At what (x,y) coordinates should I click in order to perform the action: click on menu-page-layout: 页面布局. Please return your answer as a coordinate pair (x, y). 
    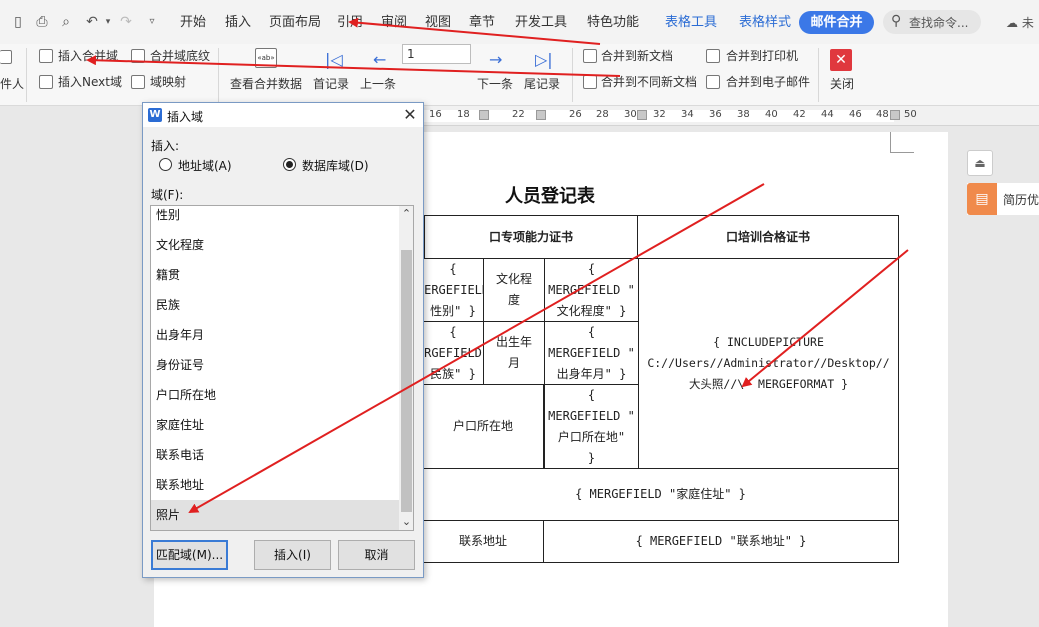
    Looking at the image, I should click on (295, 23).